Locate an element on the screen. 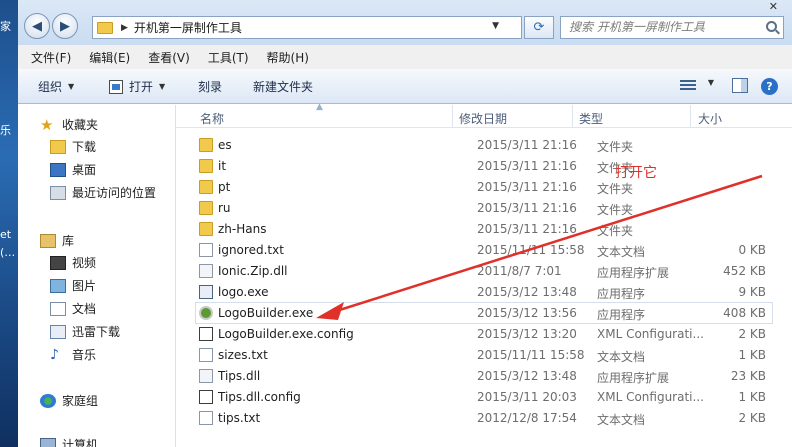  file-size: 0 KB is located at coordinates (752, 250).